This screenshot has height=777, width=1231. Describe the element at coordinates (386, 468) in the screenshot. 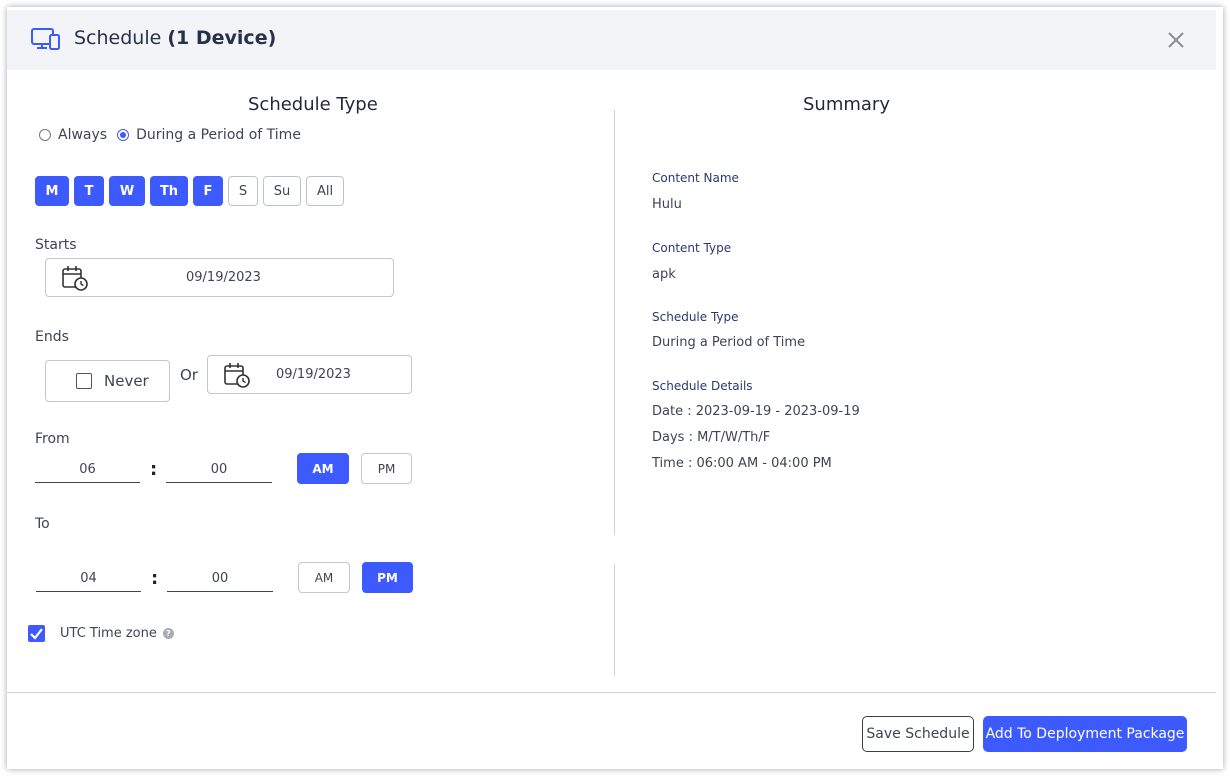

I see `from-pm-button: PM` at that location.